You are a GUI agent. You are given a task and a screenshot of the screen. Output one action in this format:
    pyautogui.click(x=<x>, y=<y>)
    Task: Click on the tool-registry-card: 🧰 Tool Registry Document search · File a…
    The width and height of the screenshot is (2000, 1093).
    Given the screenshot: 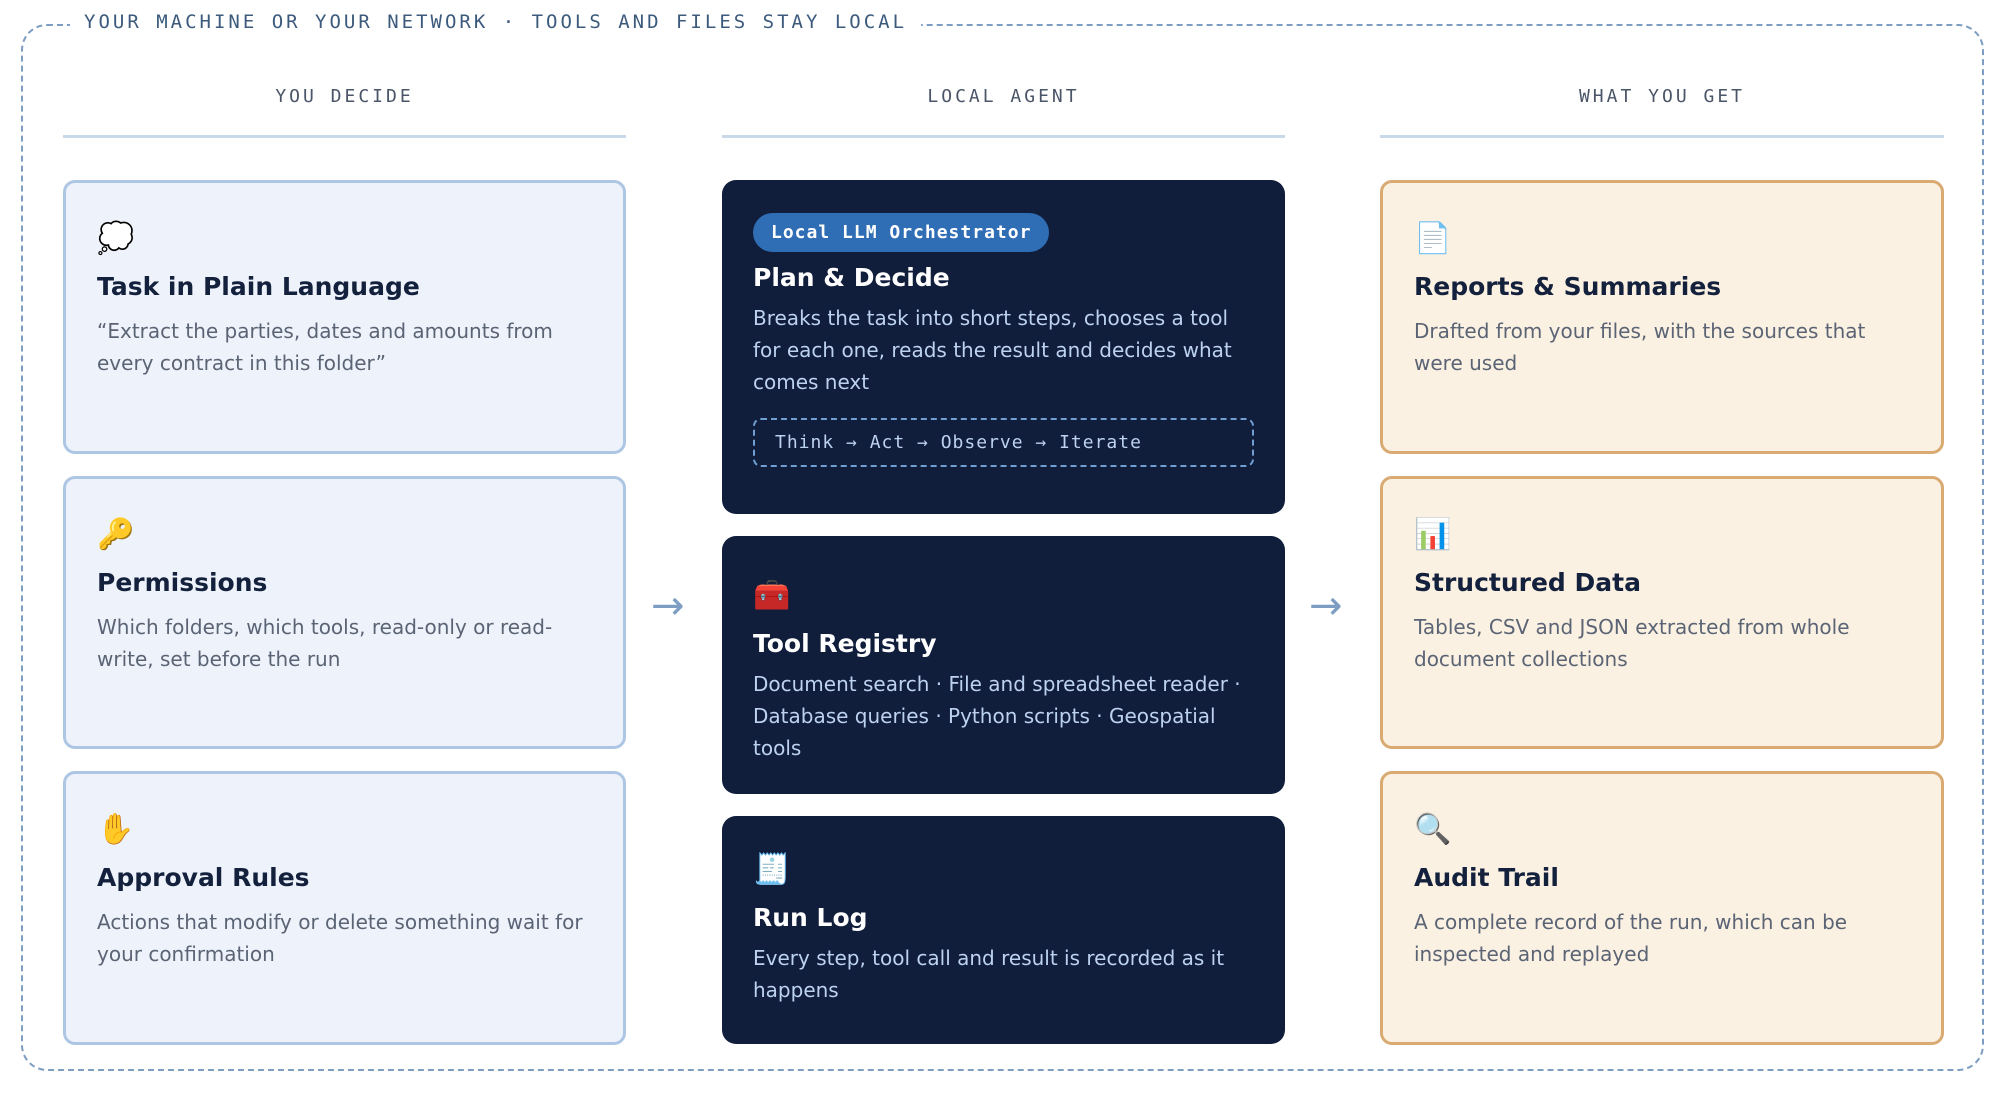 What is the action you would take?
    pyautogui.click(x=1003, y=665)
    